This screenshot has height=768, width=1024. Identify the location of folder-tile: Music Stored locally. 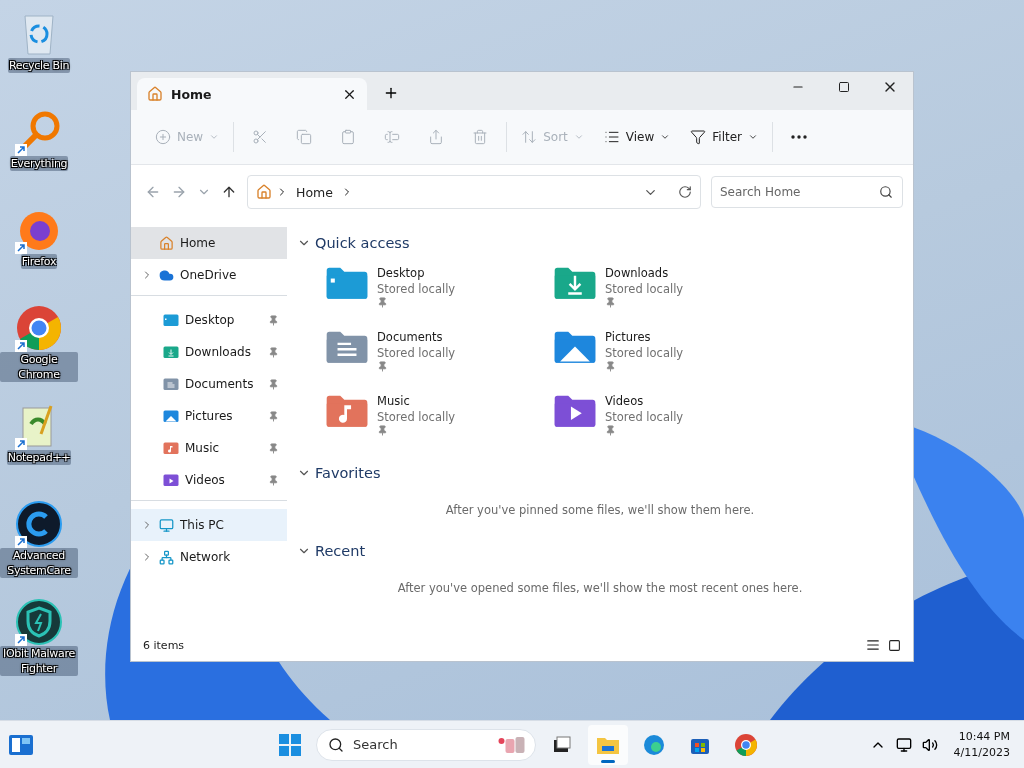
(439, 421).